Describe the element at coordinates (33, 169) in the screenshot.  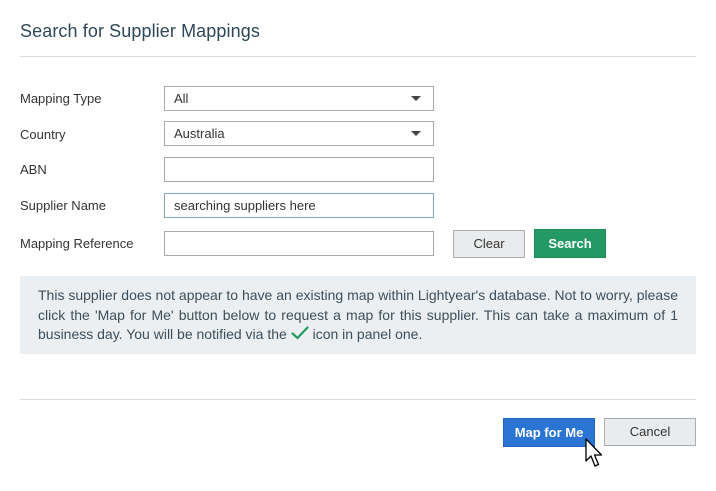
I see `abn-label: ABN` at that location.